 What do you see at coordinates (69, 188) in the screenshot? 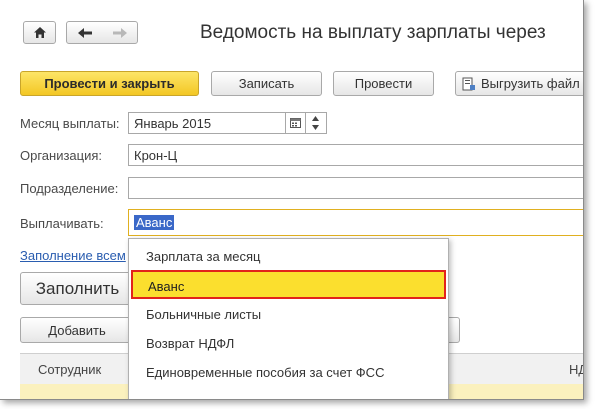
I see `department-label: Подразделение:` at bounding box center [69, 188].